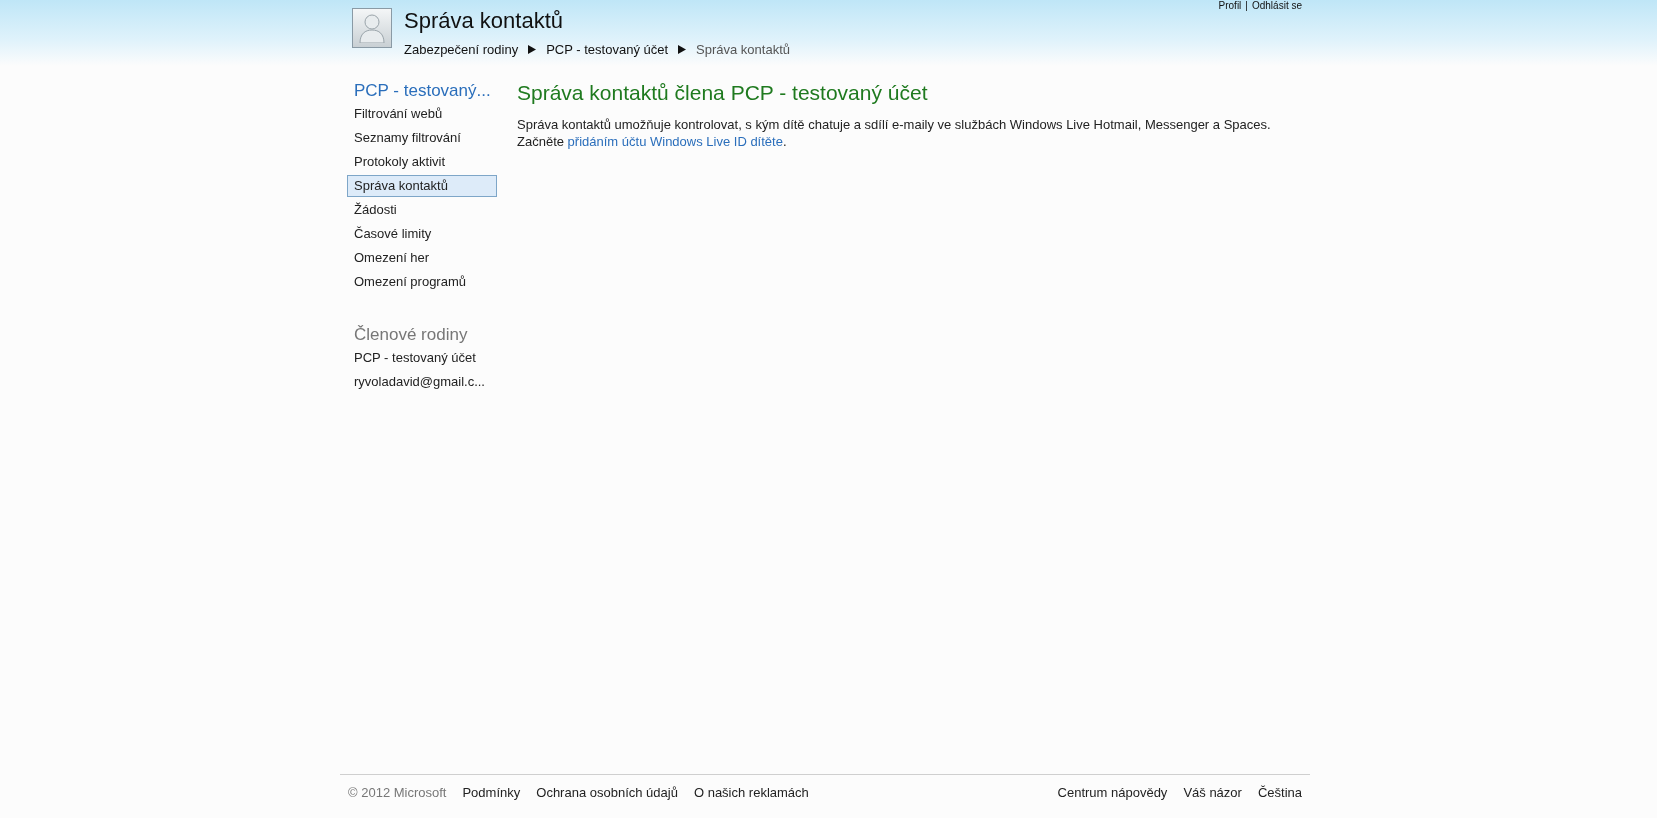  Describe the element at coordinates (422, 358) in the screenshot. I see `family-member-link: PCP - testovaný účet` at that location.